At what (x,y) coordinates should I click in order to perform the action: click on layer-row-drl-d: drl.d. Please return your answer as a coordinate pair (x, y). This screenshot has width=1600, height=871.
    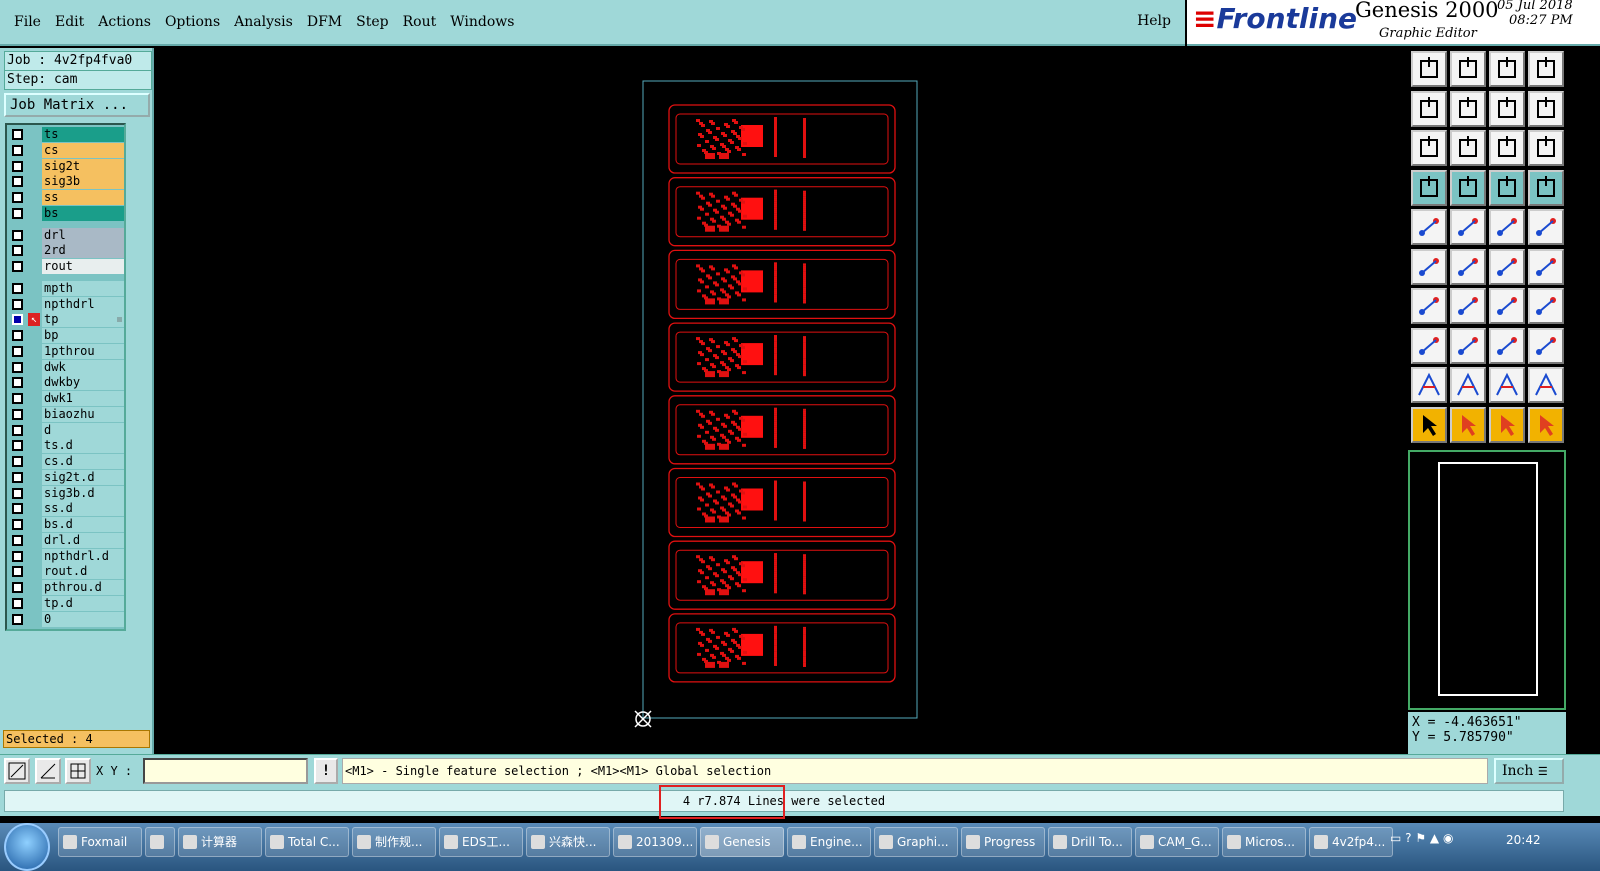
    Looking at the image, I should click on (65, 540).